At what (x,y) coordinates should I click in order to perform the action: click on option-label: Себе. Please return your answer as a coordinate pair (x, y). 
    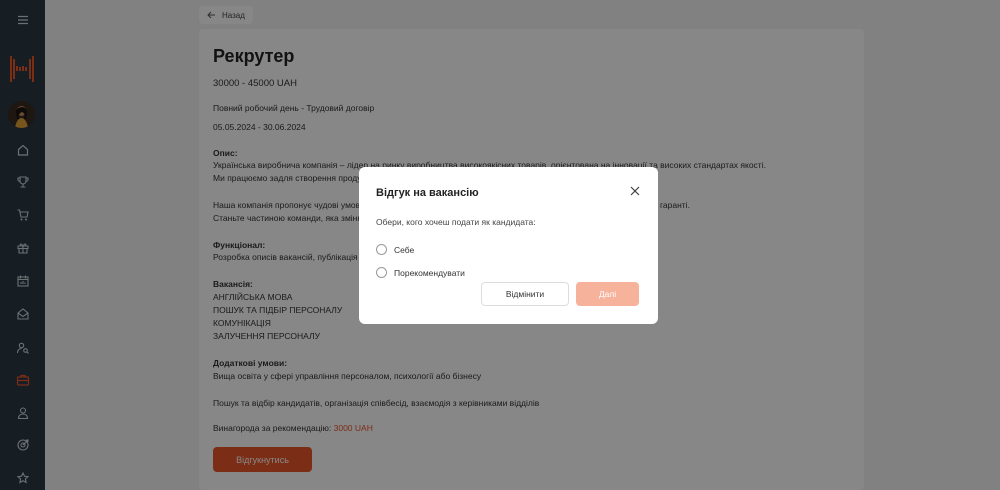
    Looking at the image, I should click on (404, 249).